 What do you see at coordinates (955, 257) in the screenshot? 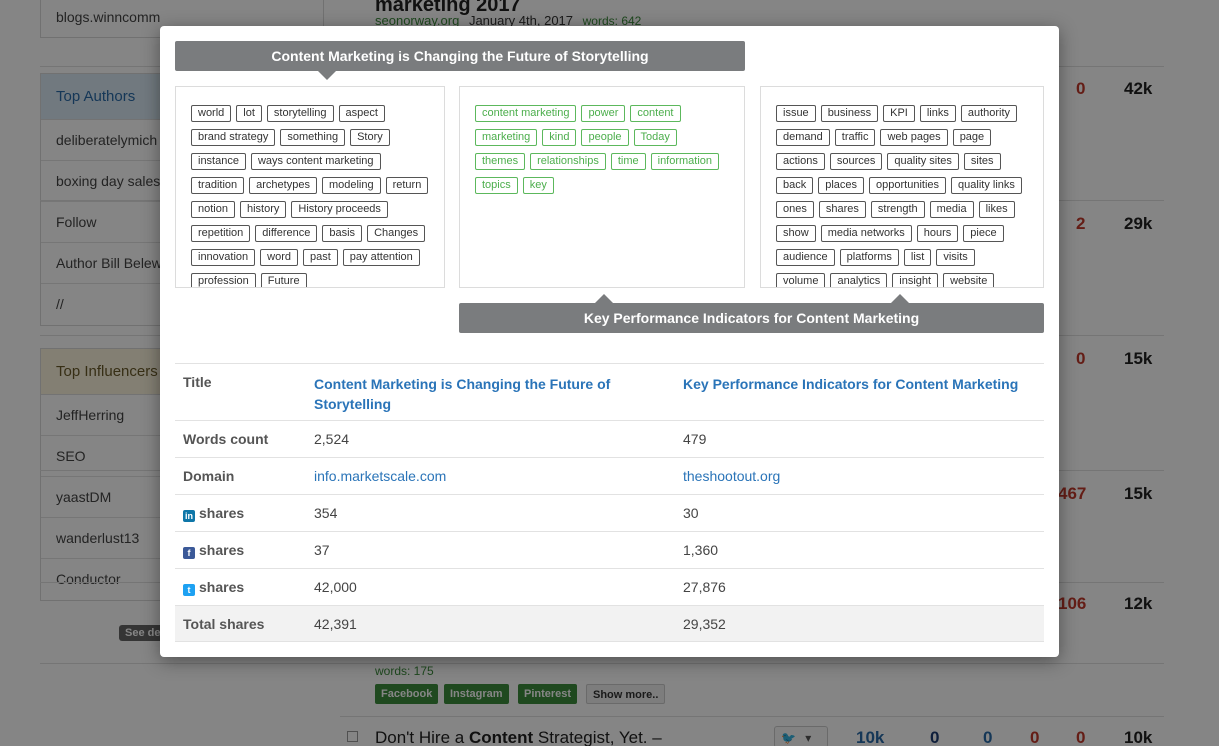
I see `keyword-tag: visits` at bounding box center [955, 257].